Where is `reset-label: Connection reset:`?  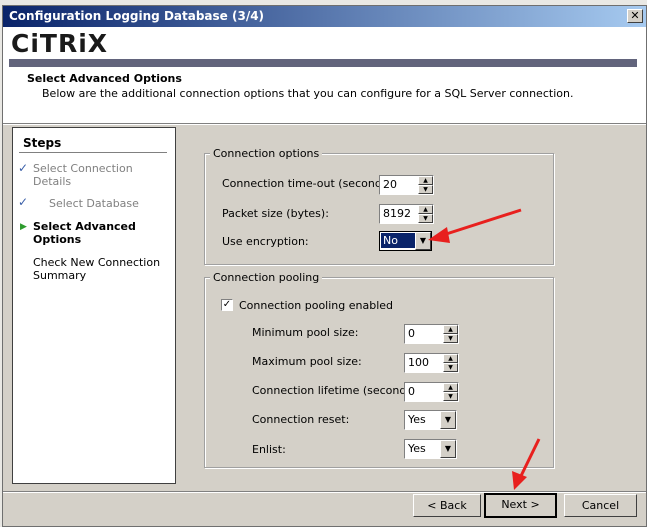 reset-label: Connection reset: is located at coordinates (301, 419).